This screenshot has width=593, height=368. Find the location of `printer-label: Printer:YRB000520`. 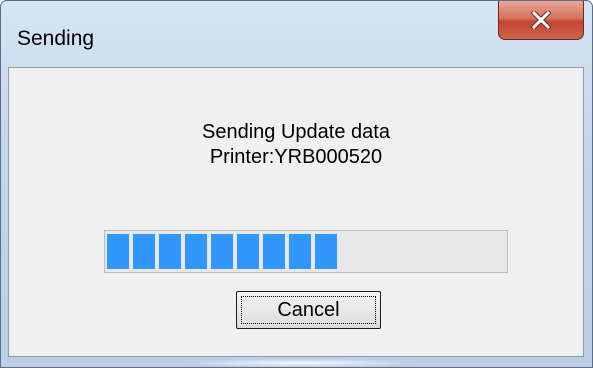

printer-label: Printer:YRB000520 is located at coordinates (296, 157).